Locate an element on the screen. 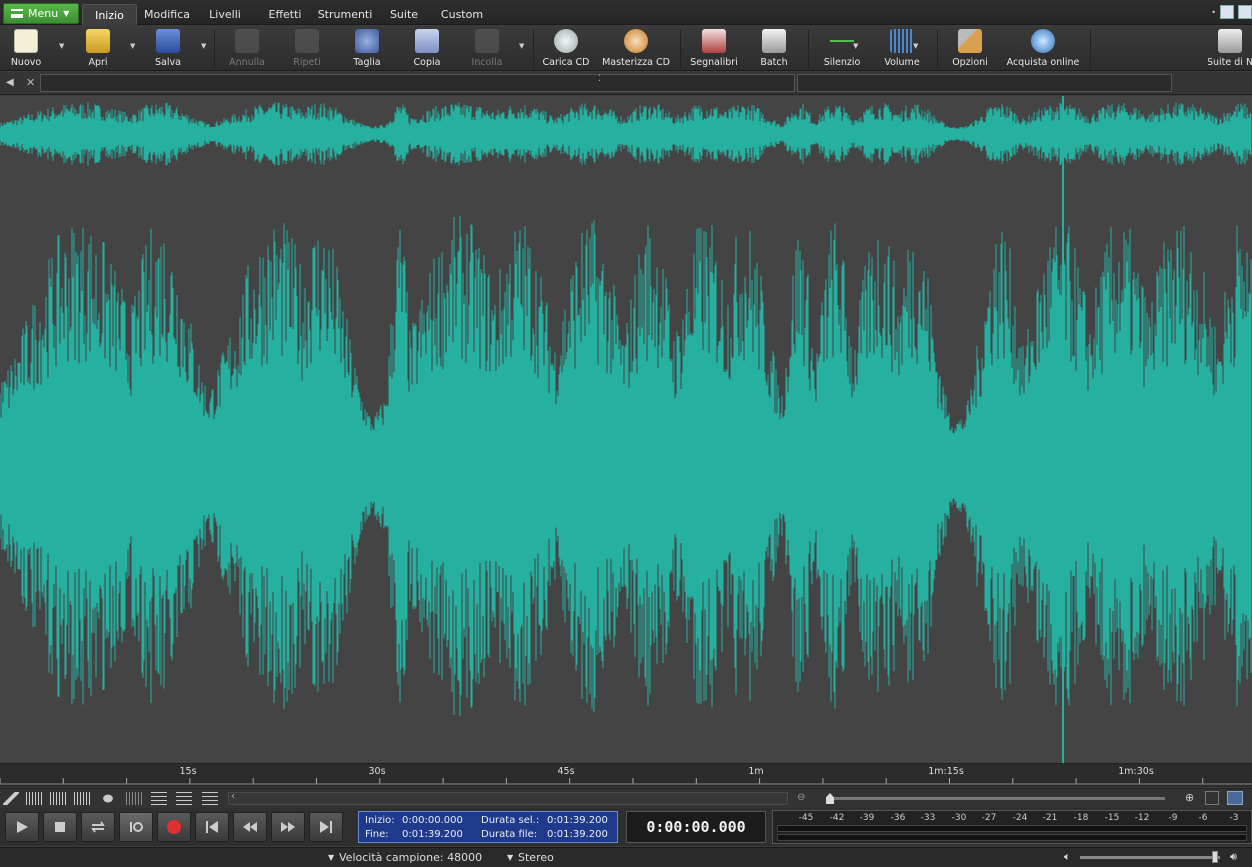 The height and width of the screenshot is (867, 1252). scrub-play-icon is located at coordinates (136, 827).